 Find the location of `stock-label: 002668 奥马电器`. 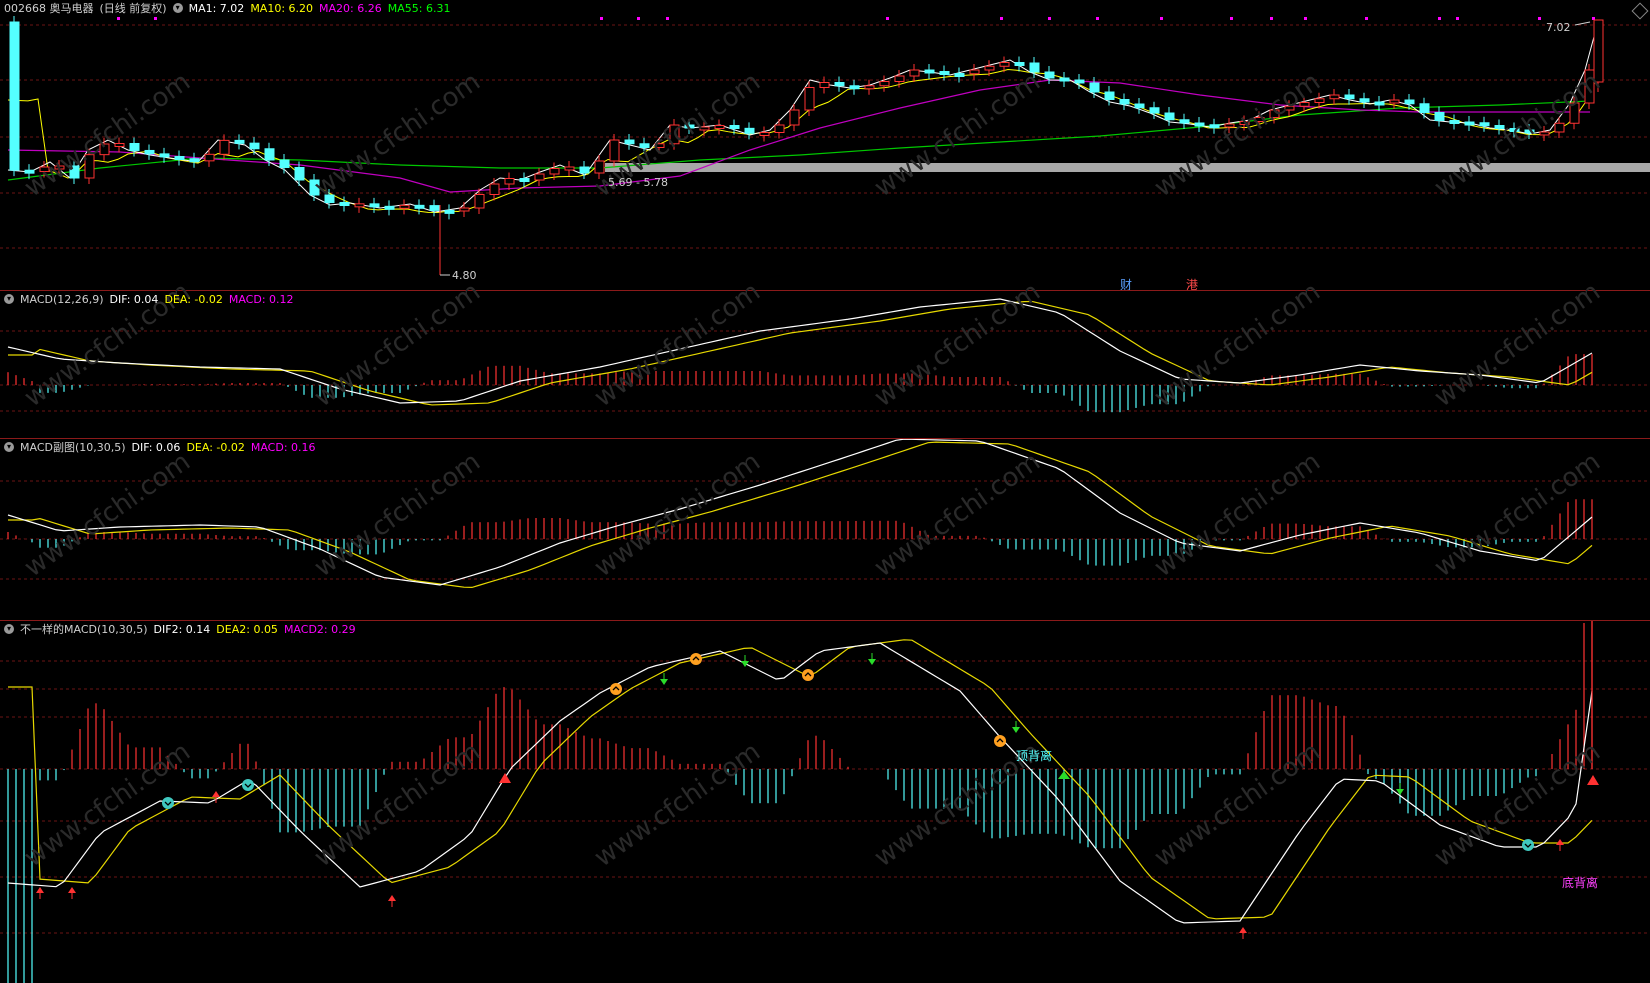

stock-label: 002668 奥马电器 is located at coordinates (49, 8).